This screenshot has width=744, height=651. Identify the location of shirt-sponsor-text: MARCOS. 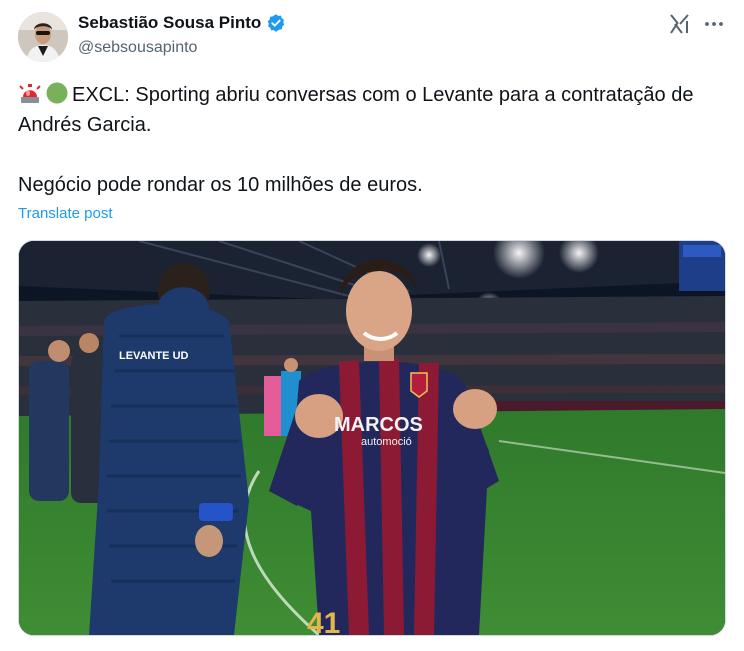
(378, 425).